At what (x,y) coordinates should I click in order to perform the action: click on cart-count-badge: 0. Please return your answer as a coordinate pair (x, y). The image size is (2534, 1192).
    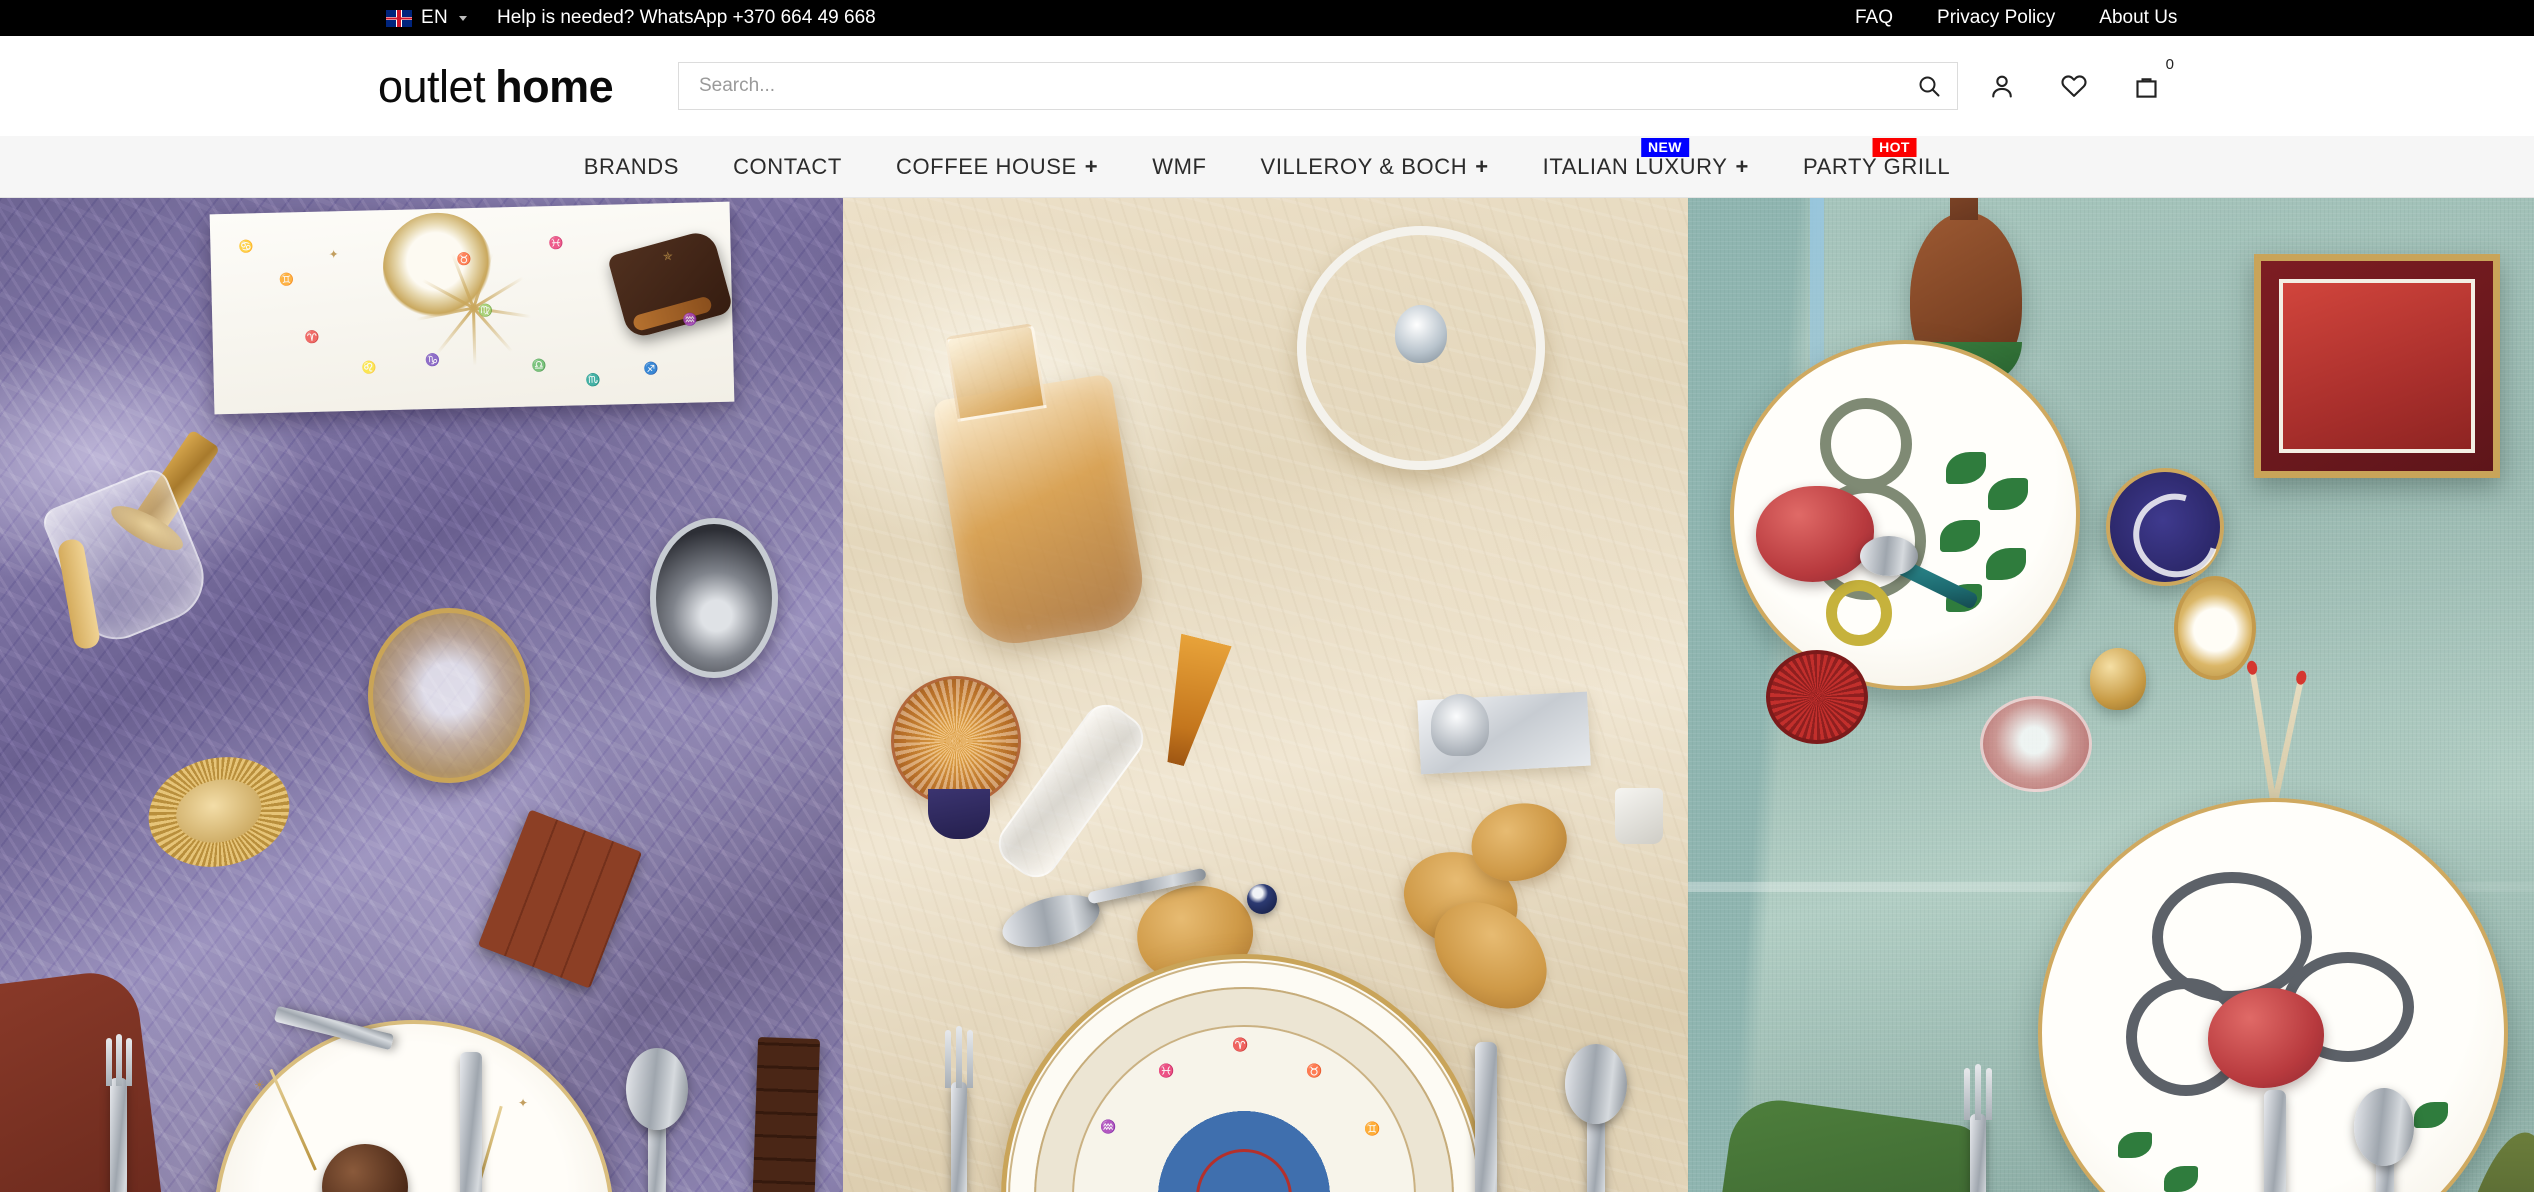
    Looking at the image, I should click on (2169, 64).